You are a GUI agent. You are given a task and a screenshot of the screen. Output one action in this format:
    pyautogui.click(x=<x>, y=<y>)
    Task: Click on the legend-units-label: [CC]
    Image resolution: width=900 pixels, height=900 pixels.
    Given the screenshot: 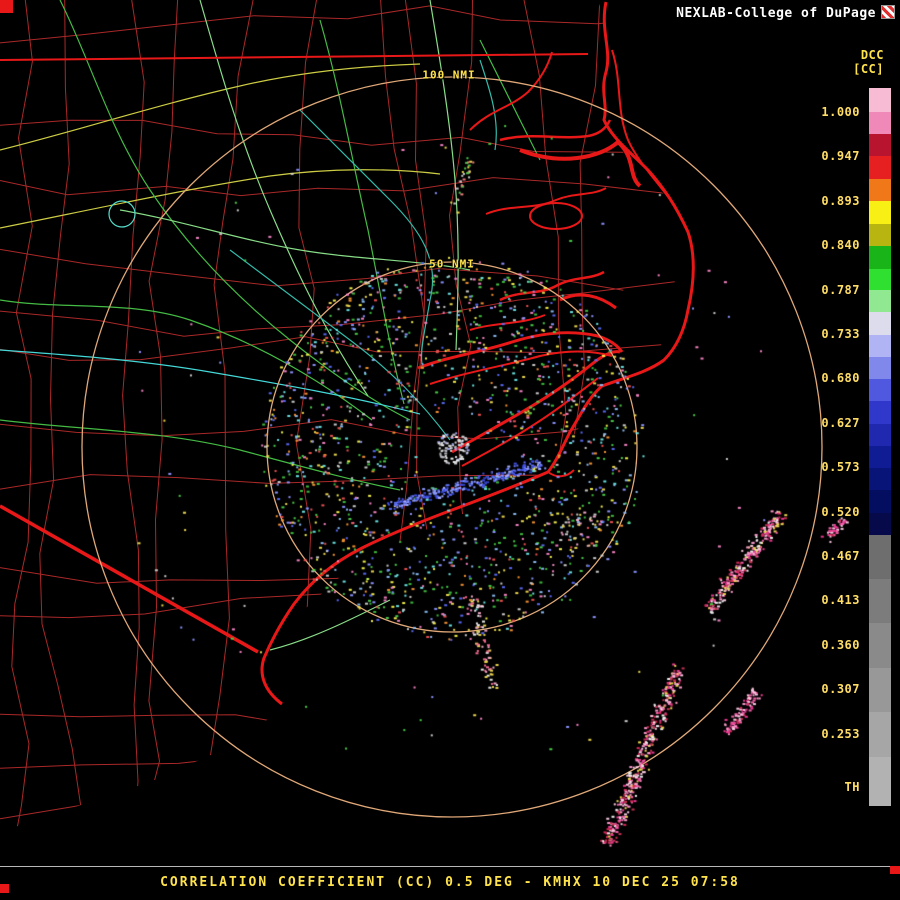 What is the action you would take?
    pyautogui.click(x=868, y=69)
    